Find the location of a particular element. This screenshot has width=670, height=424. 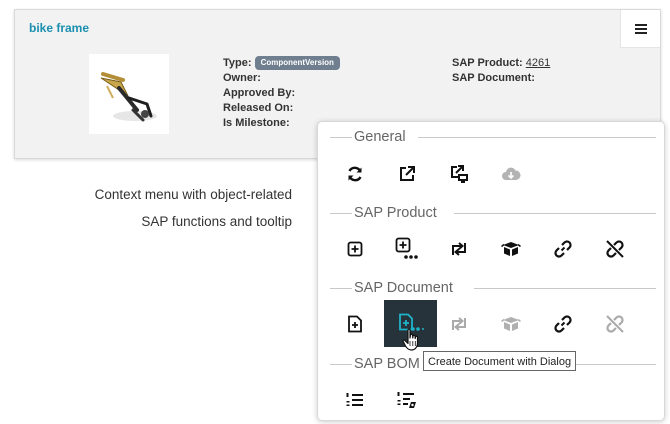

bom-edit-button is located at coordinates (407, 400).